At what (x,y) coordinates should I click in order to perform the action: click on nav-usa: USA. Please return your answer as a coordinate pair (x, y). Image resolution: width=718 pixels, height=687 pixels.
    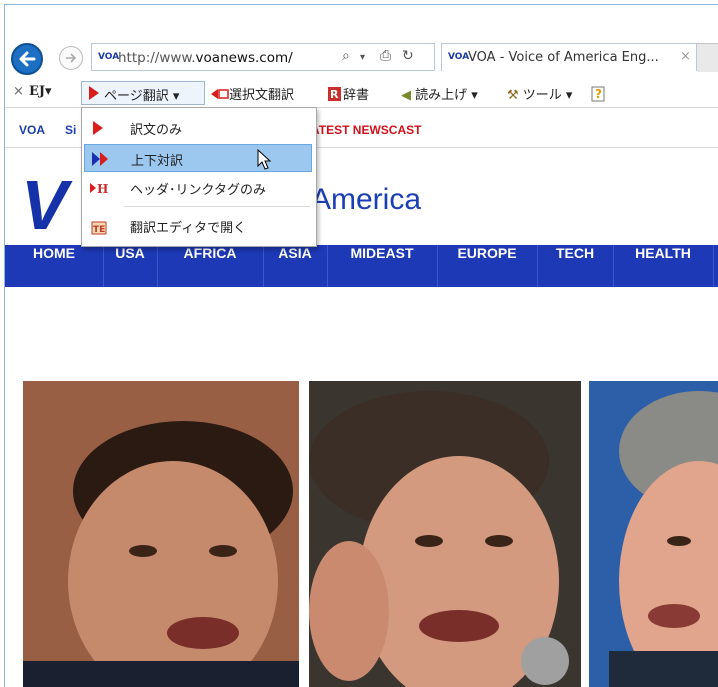
    Looking at the image, I should click on (130, 266).